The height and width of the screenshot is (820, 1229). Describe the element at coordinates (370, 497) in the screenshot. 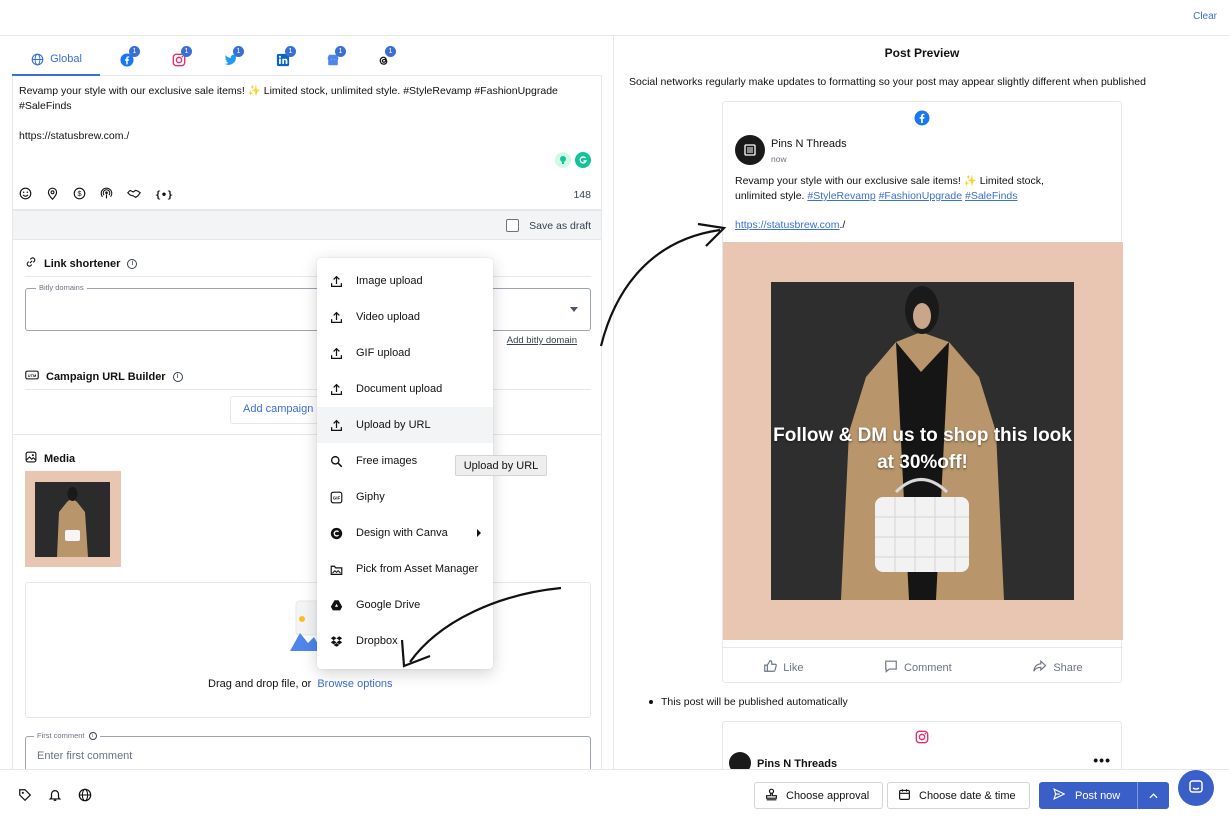

I see `menu-item-label: Giphy` at that location.